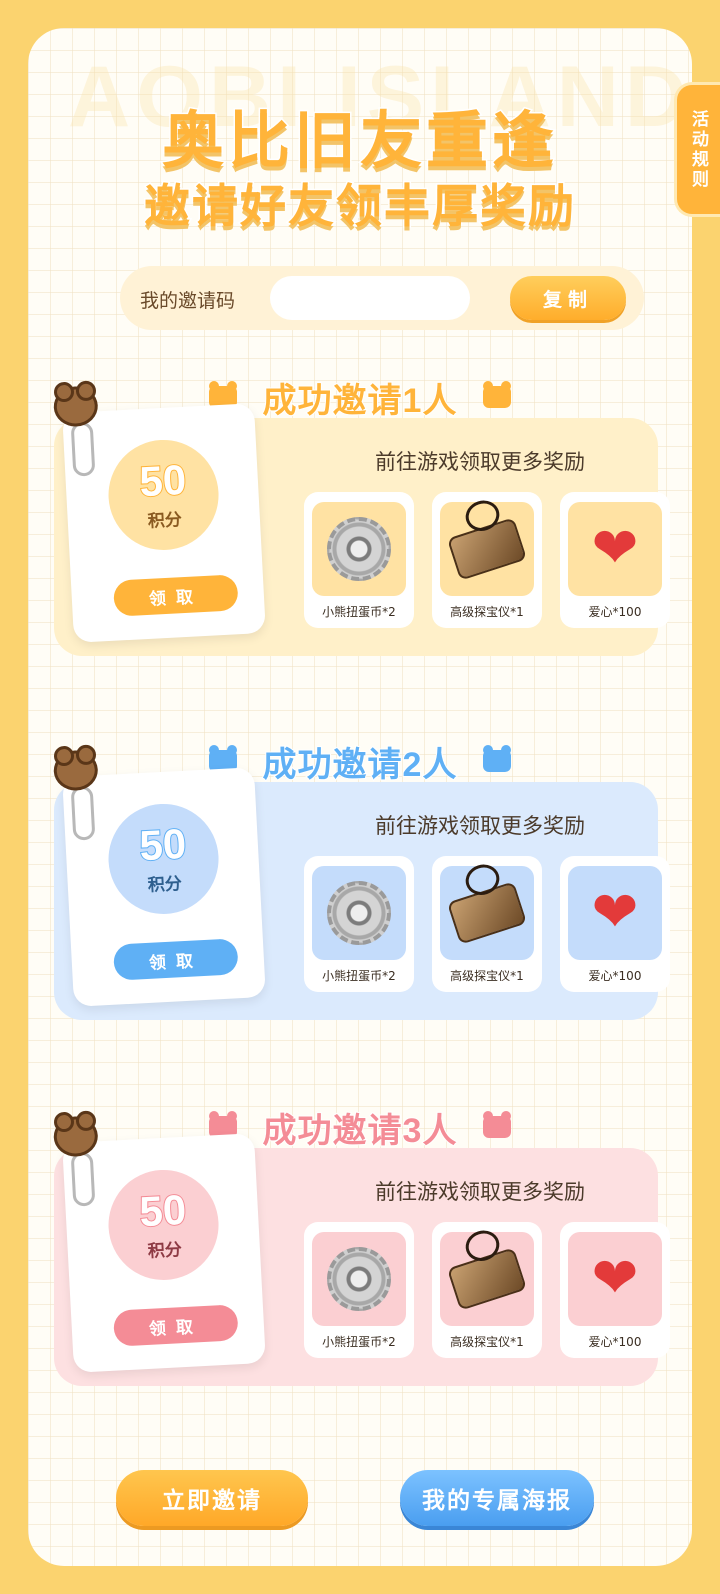 This screenshot has height=1594, width=720. I want to click on invite-code-field, so click(370, 298).